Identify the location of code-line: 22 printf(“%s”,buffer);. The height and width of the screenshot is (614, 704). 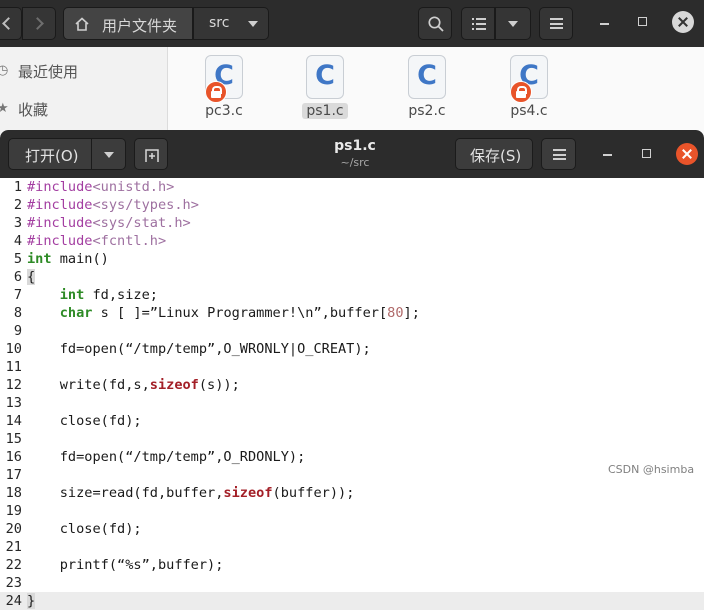
(352, 565).